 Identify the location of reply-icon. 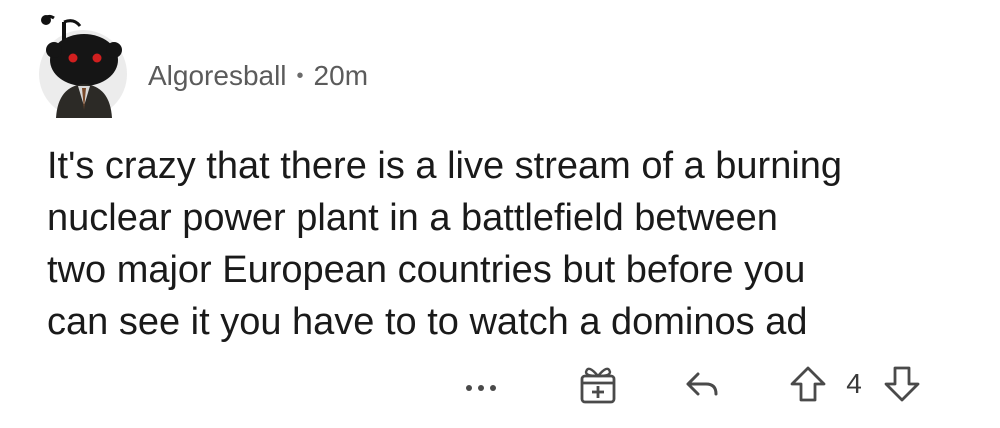
(702, 384).